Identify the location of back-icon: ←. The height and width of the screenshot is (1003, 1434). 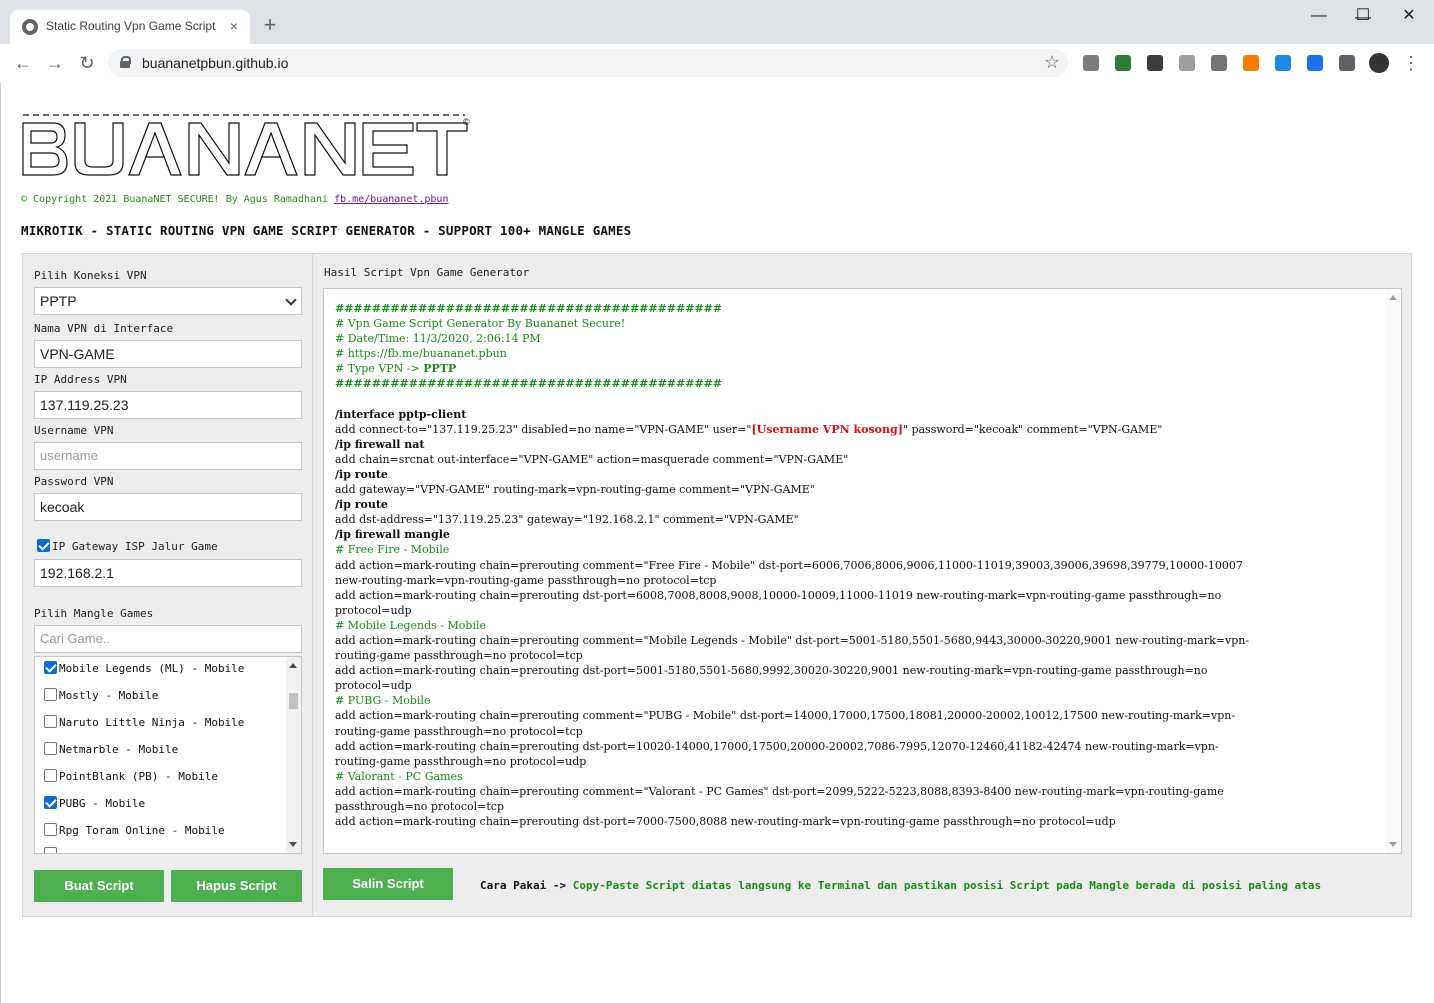
(23, 63).